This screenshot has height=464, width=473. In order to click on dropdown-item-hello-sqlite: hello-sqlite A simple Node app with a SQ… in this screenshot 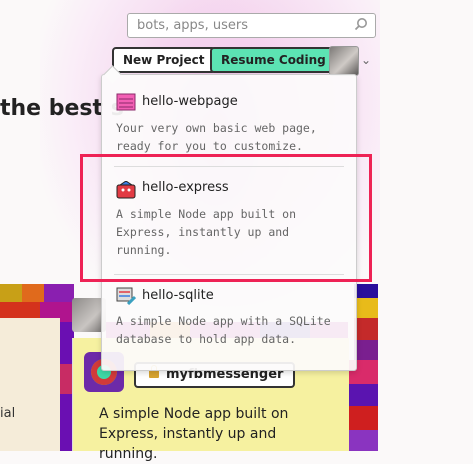, I will do `click(229, 321)`.